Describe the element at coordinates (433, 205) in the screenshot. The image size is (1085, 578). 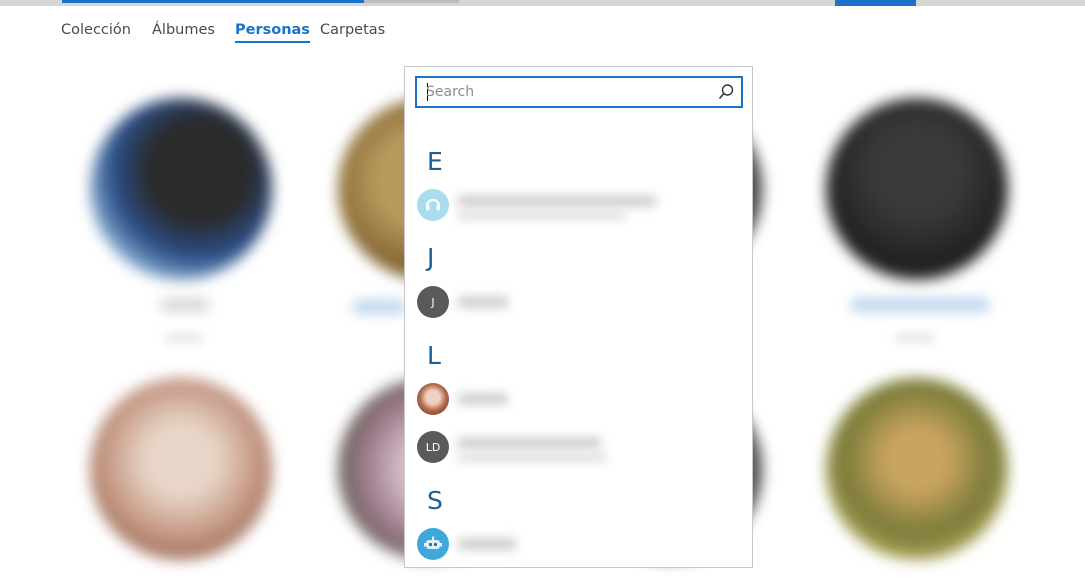
I see `headset-avatar-icon` at that location.